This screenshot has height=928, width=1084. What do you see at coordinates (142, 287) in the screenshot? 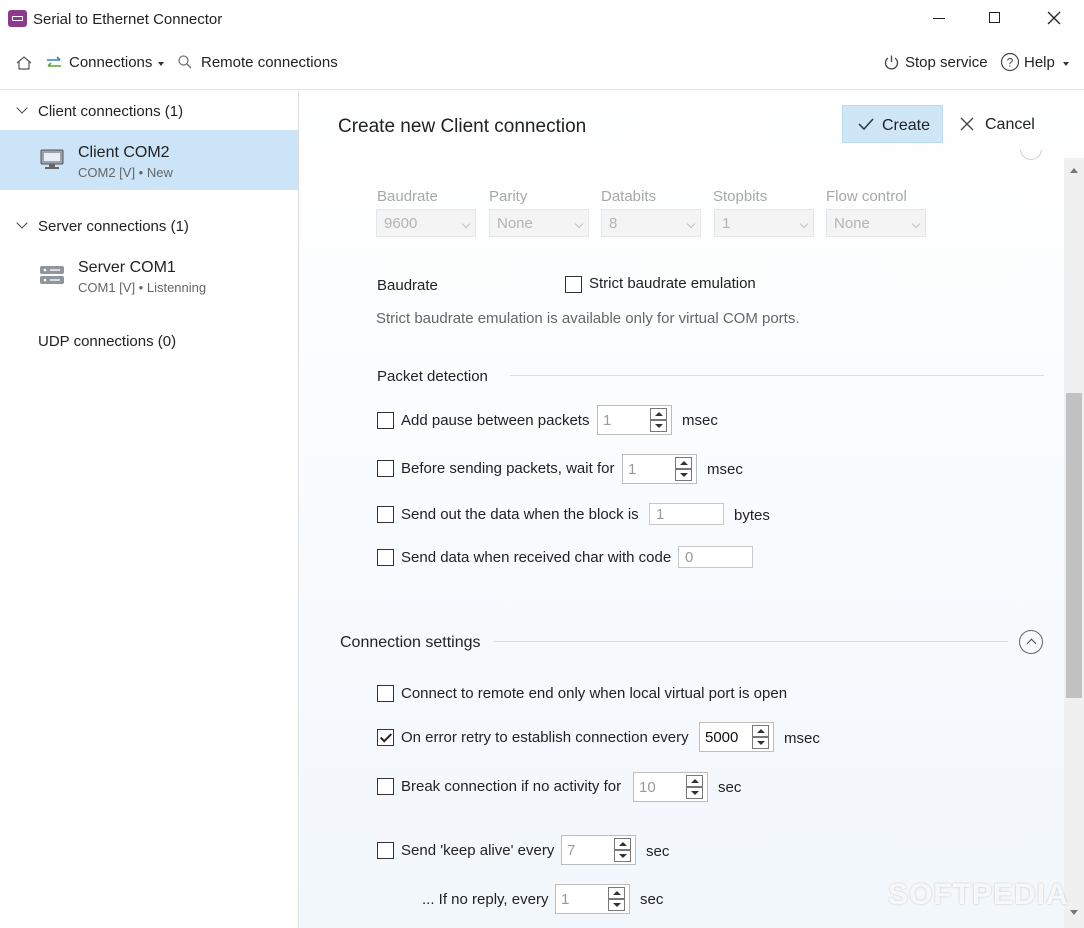
I see `server-item-subtitle: COM1 [V] • Listenning` at bounding box center [142, 287].